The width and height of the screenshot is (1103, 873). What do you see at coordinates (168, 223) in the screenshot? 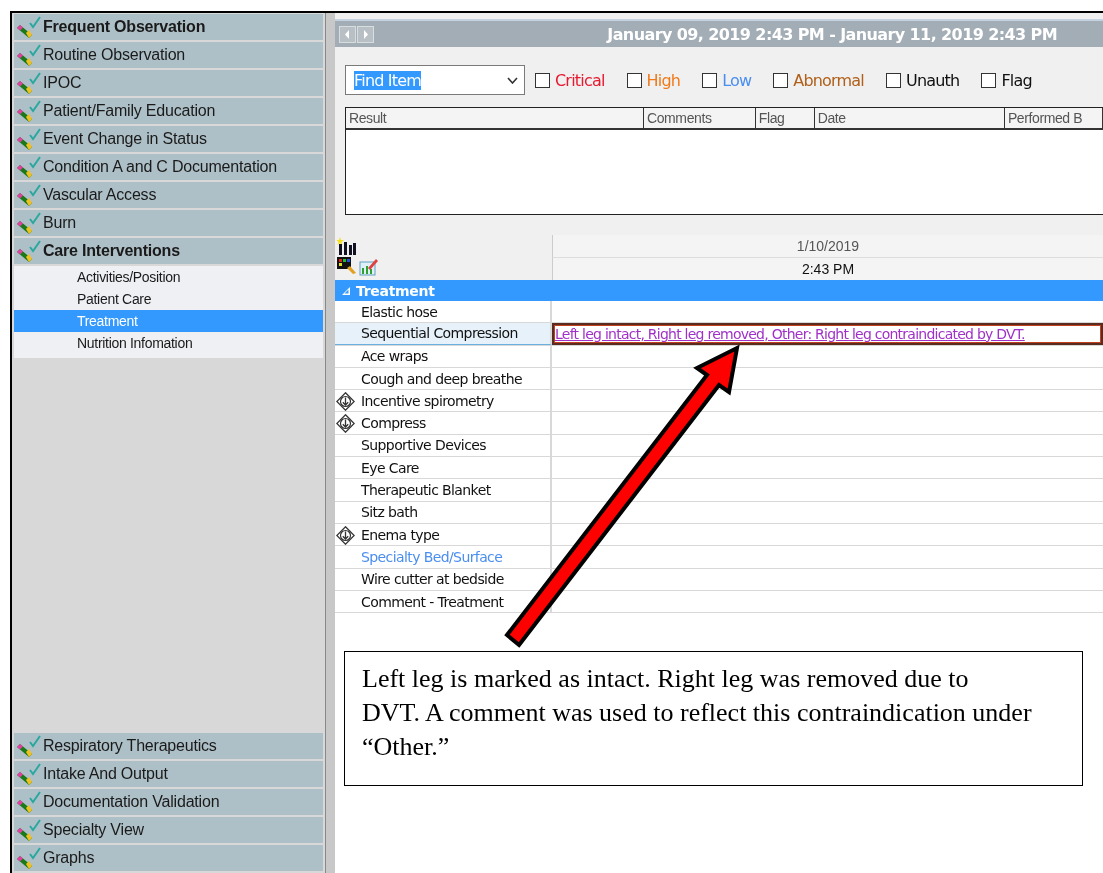
I see `sidebar-section: Burn` at bounding box center [168, 223].